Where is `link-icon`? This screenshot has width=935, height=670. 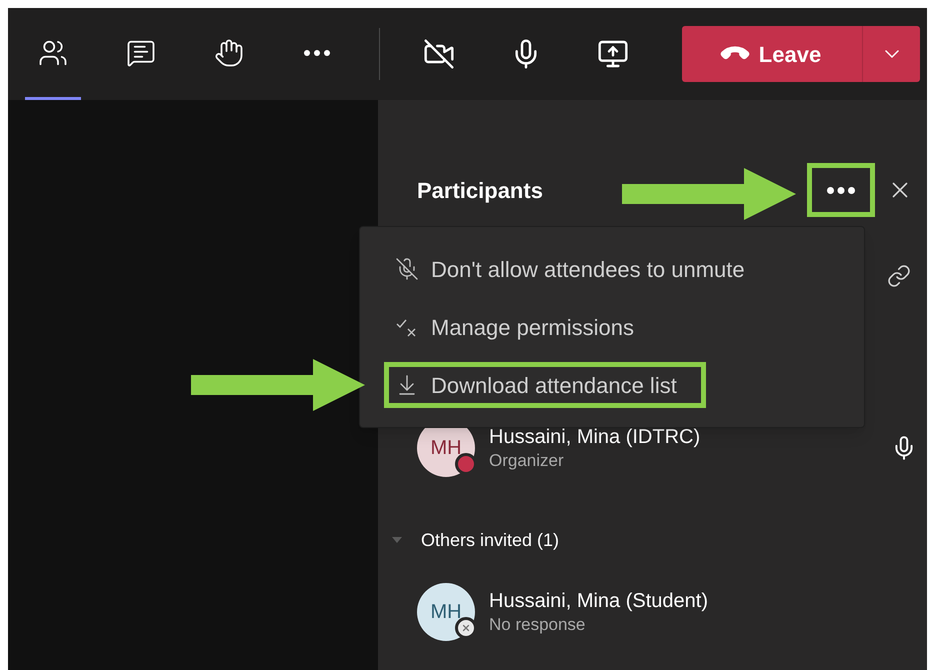
link-icon is located at coordinates (899, 276).